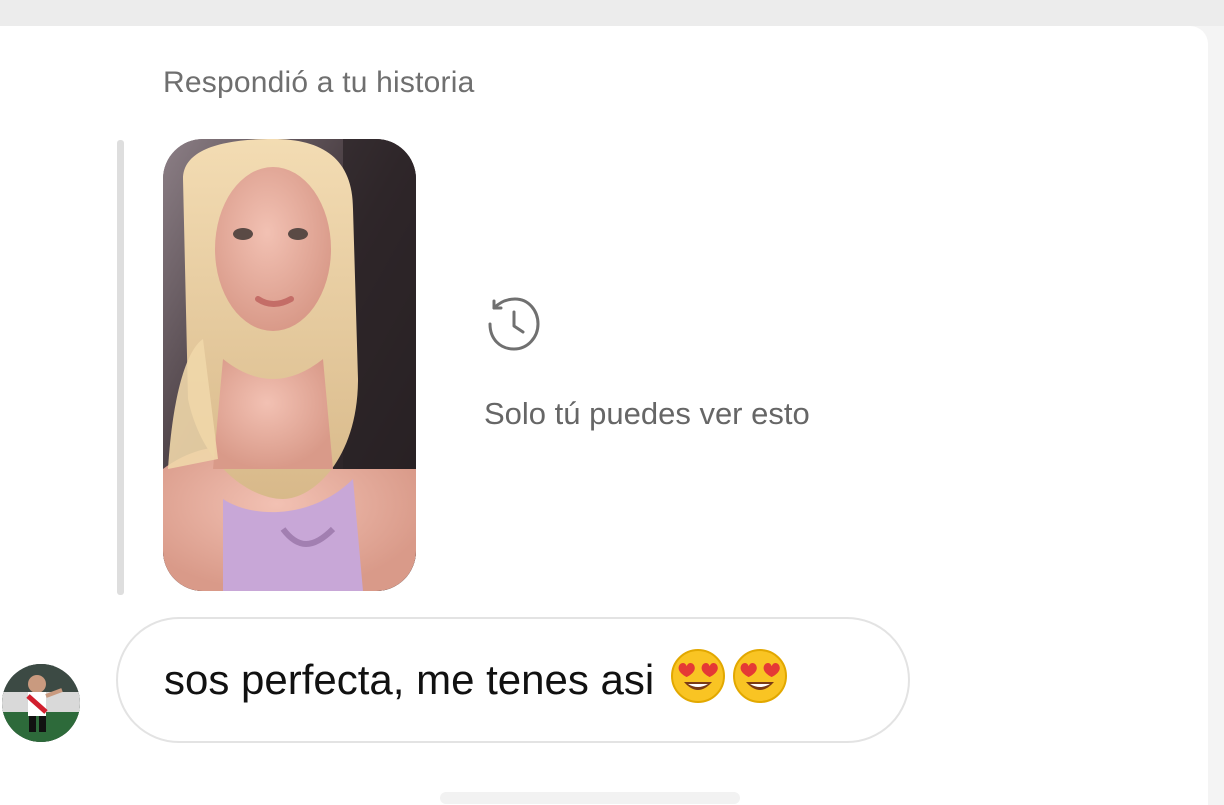 This screenshot has width=1224, height=805. I want to click on top-strip, so click(612, 13).